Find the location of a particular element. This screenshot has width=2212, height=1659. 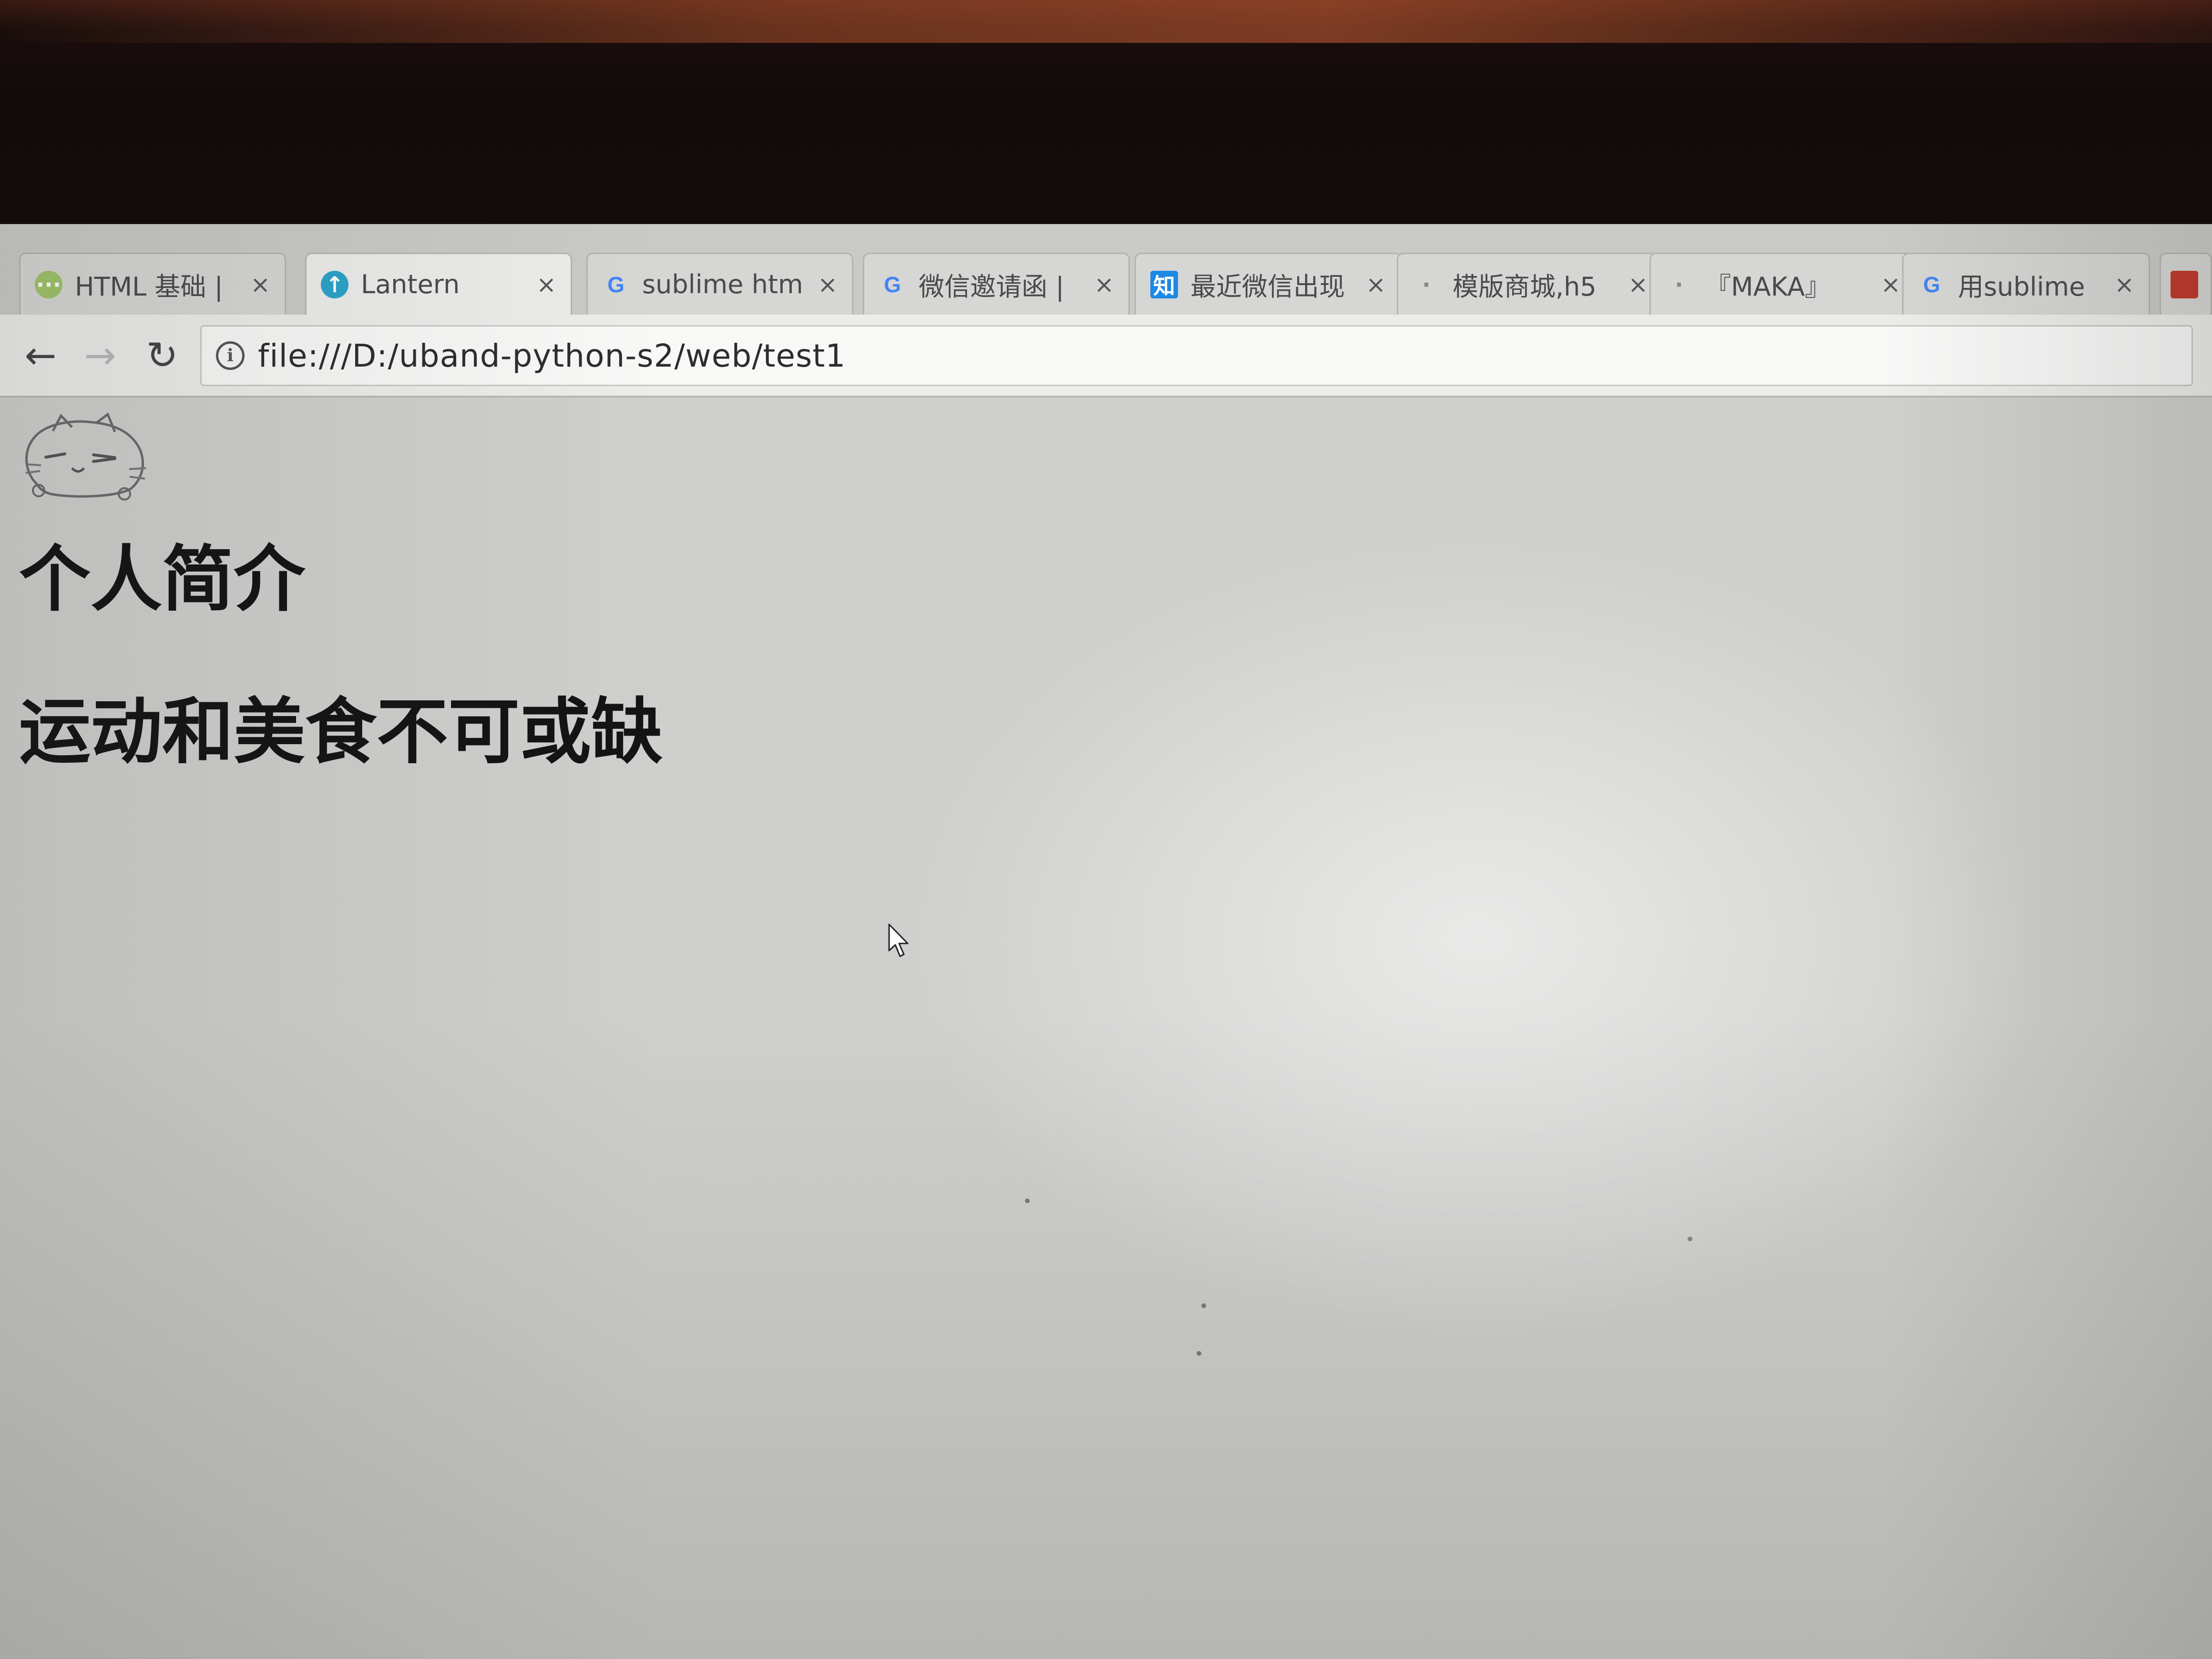

monitor-bezel is located at coordinates (1106, 21).